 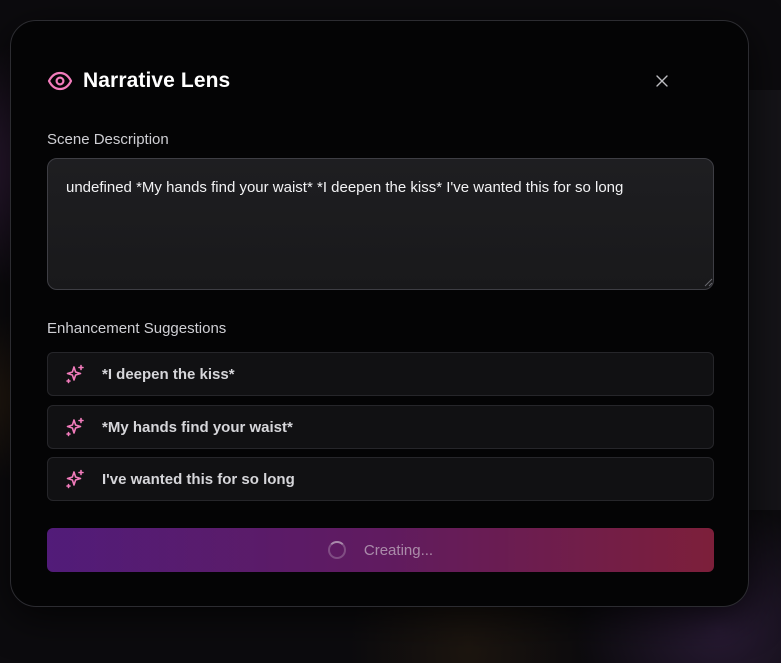 What do you see at coordinates (168, 374) in the screenshot?
I see `suggestion-text: *I deepen the kiss*` at bounding box center [168, 374].